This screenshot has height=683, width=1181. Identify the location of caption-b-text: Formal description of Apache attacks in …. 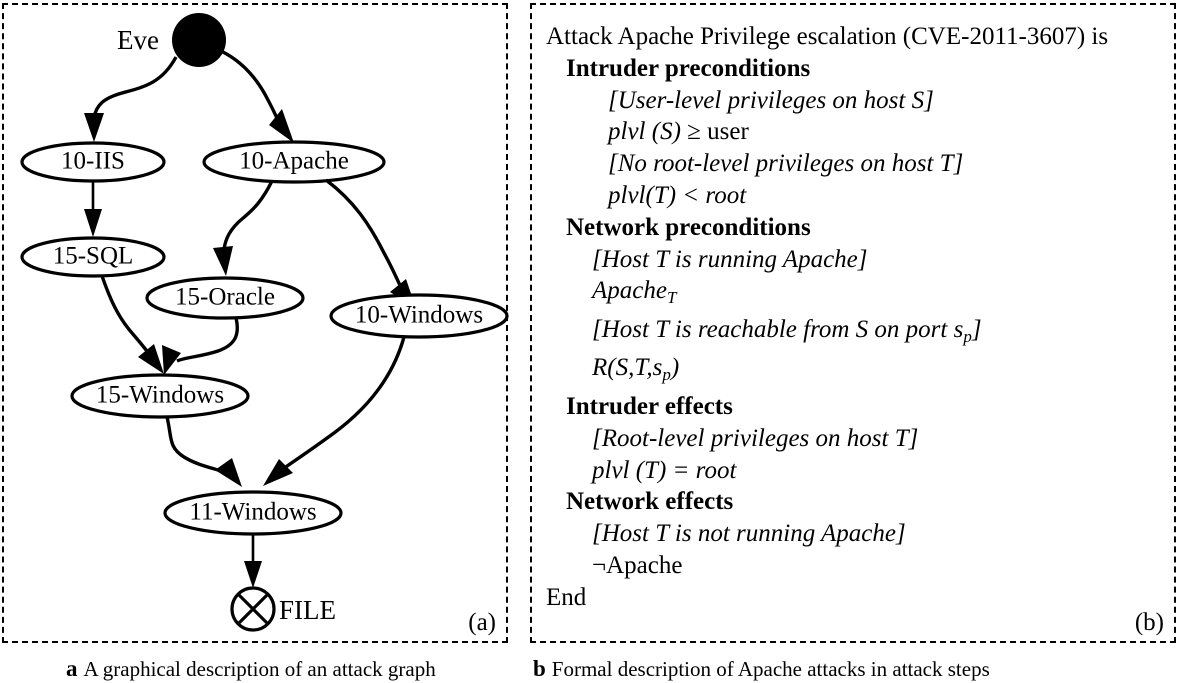
(770, 669).